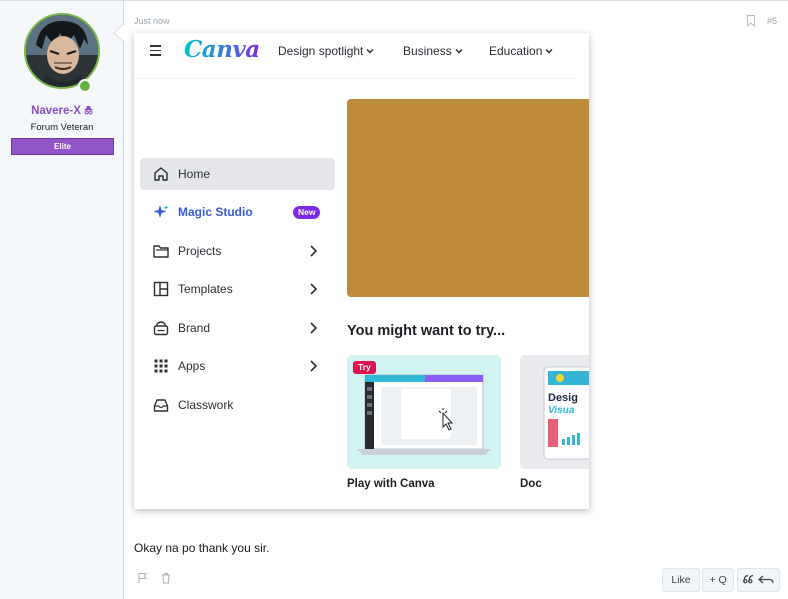  What do you see at coordinates (205, 289) in the screenshot?
I see `sidebar-item-label: Templates` at bounding box center [205, 289].